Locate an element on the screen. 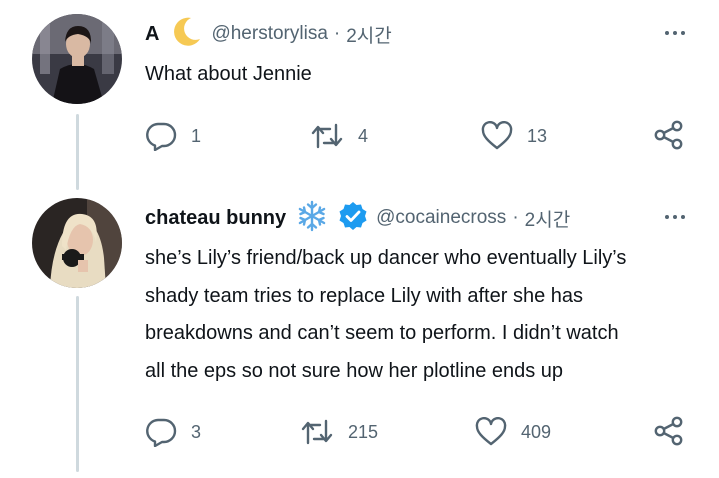 This screenshot has width=719, height=478. tweet-header: chateau bunny @cocainecross · 2시간 is located at coordinates (358, 218).